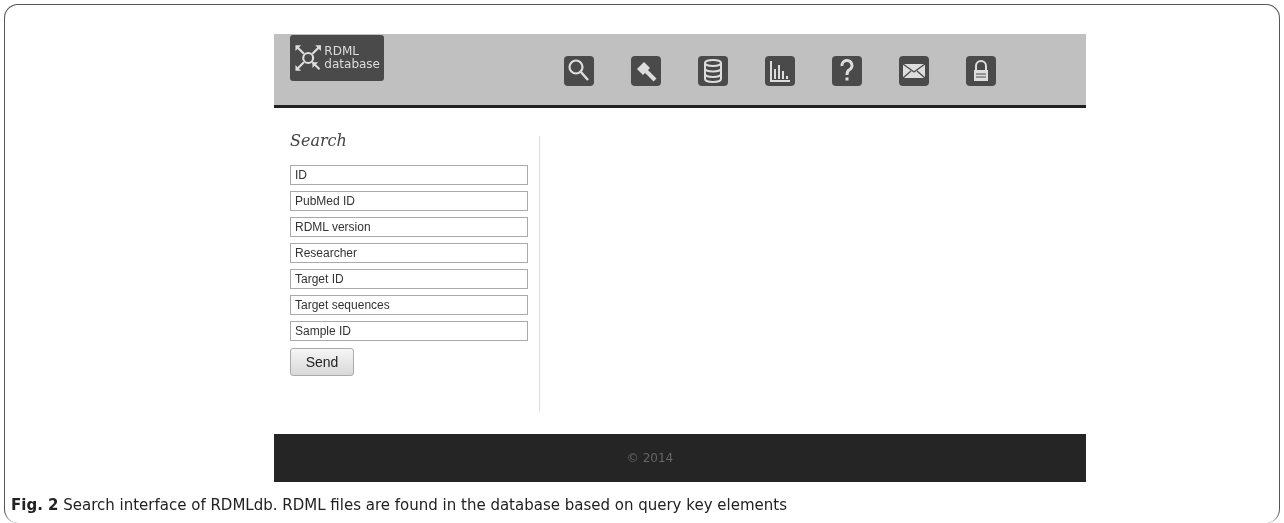 The width and height of the screenshot is (1284, 523). What do you see at coordinates (780, 71) in the screenshot?
I see `chart-icon` at bounding box center [780, 71].